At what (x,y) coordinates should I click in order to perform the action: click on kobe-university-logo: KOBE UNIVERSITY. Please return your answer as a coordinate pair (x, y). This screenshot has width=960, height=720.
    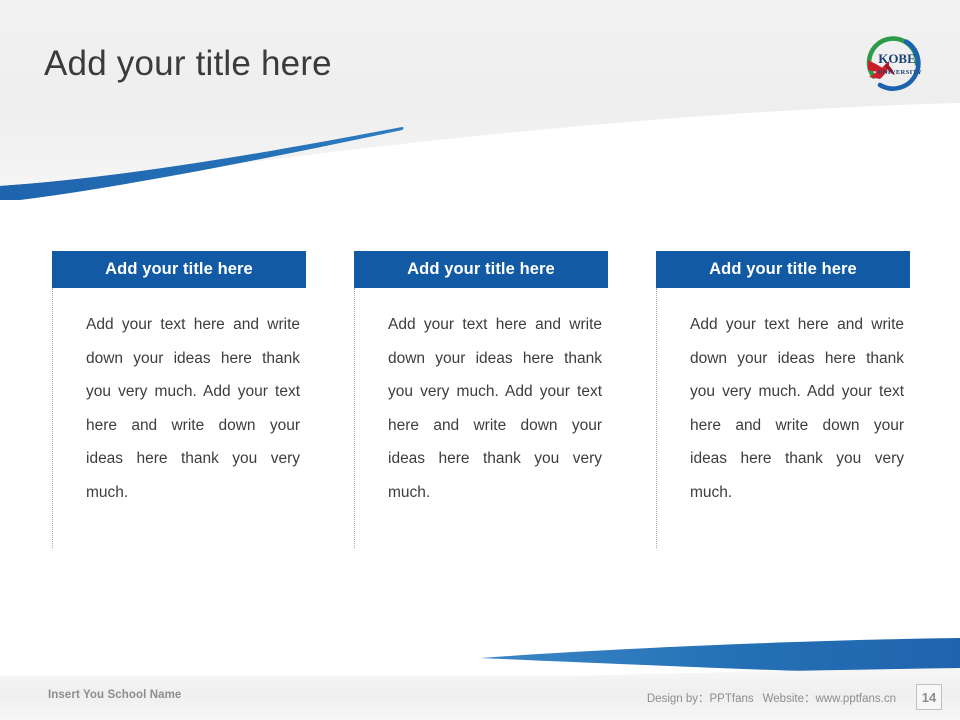
    Looking at the image, I should click on (894, 63).